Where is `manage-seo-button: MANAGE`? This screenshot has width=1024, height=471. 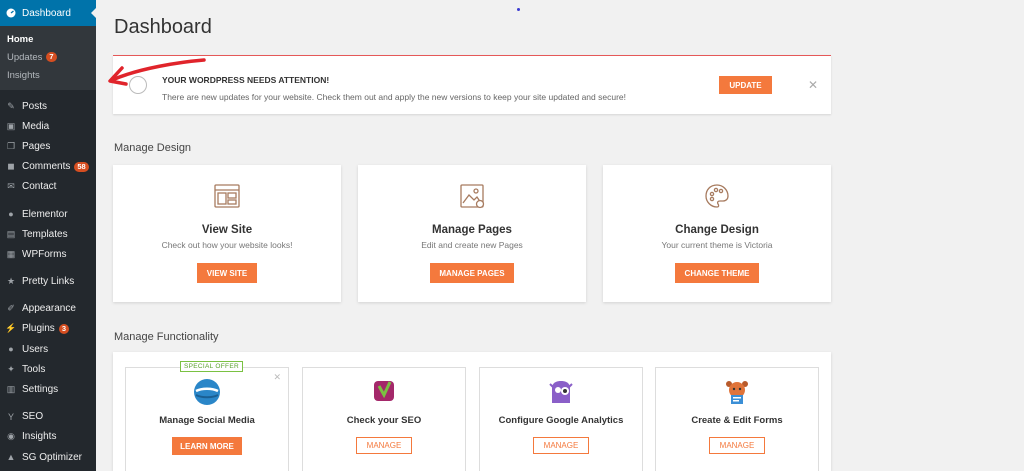 manage-seo-button: MANAGE is located at coordinates (384, 445).